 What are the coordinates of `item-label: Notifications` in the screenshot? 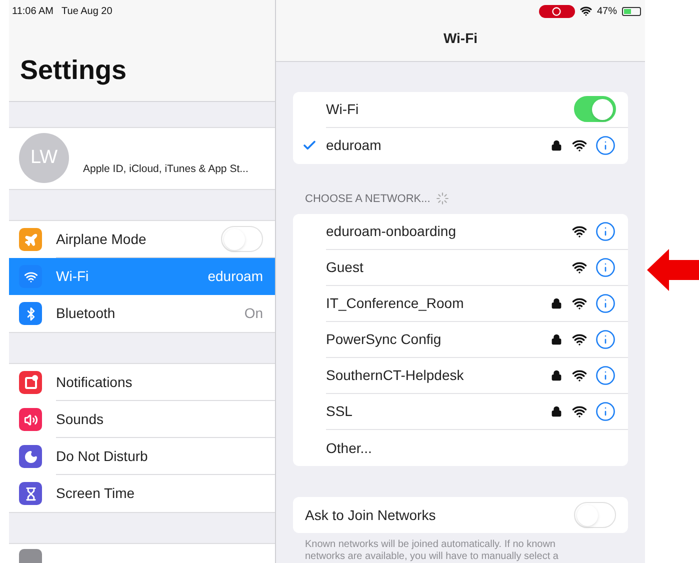 It's located at (95, 382).